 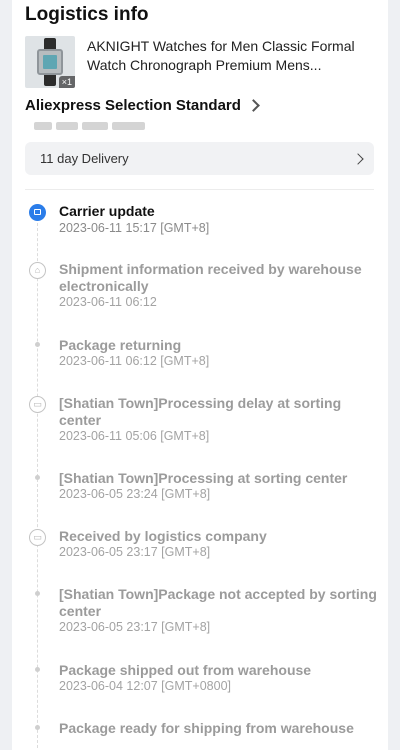 What do you see at coordinates (87, 14) in the screenshot?
I see `page-title: Logistics info` at bounding box center [87, 14].